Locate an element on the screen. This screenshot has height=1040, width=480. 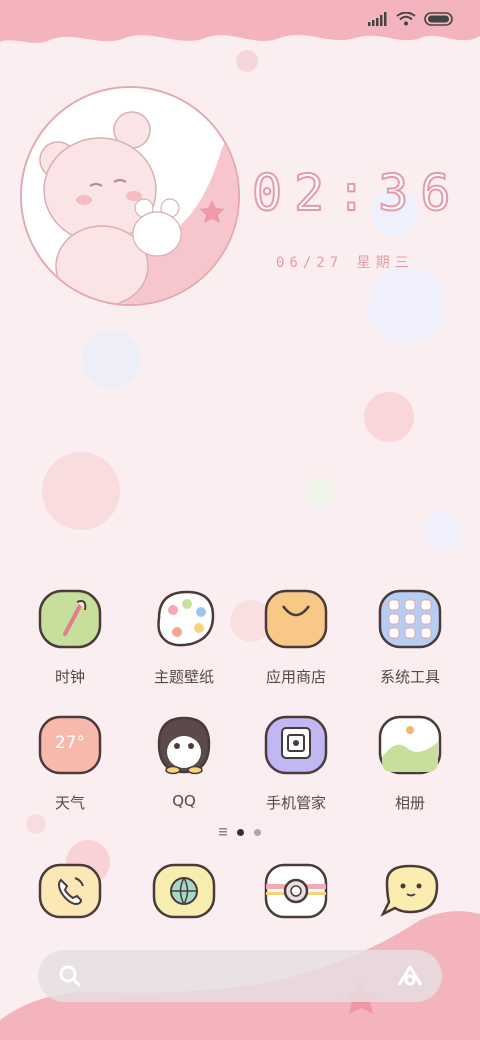
app-qq: QQ is located at coordinates (184, 762).